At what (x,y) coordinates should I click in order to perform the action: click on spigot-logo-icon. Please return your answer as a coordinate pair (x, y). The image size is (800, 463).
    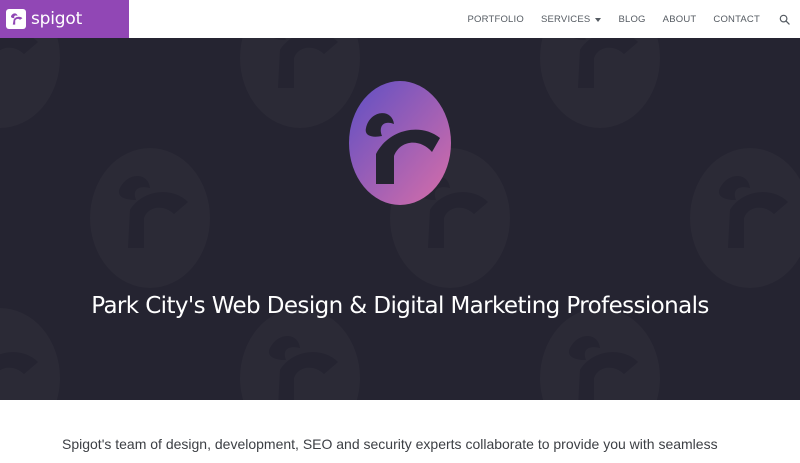
    Looking at the image, I should click on (16, 19).